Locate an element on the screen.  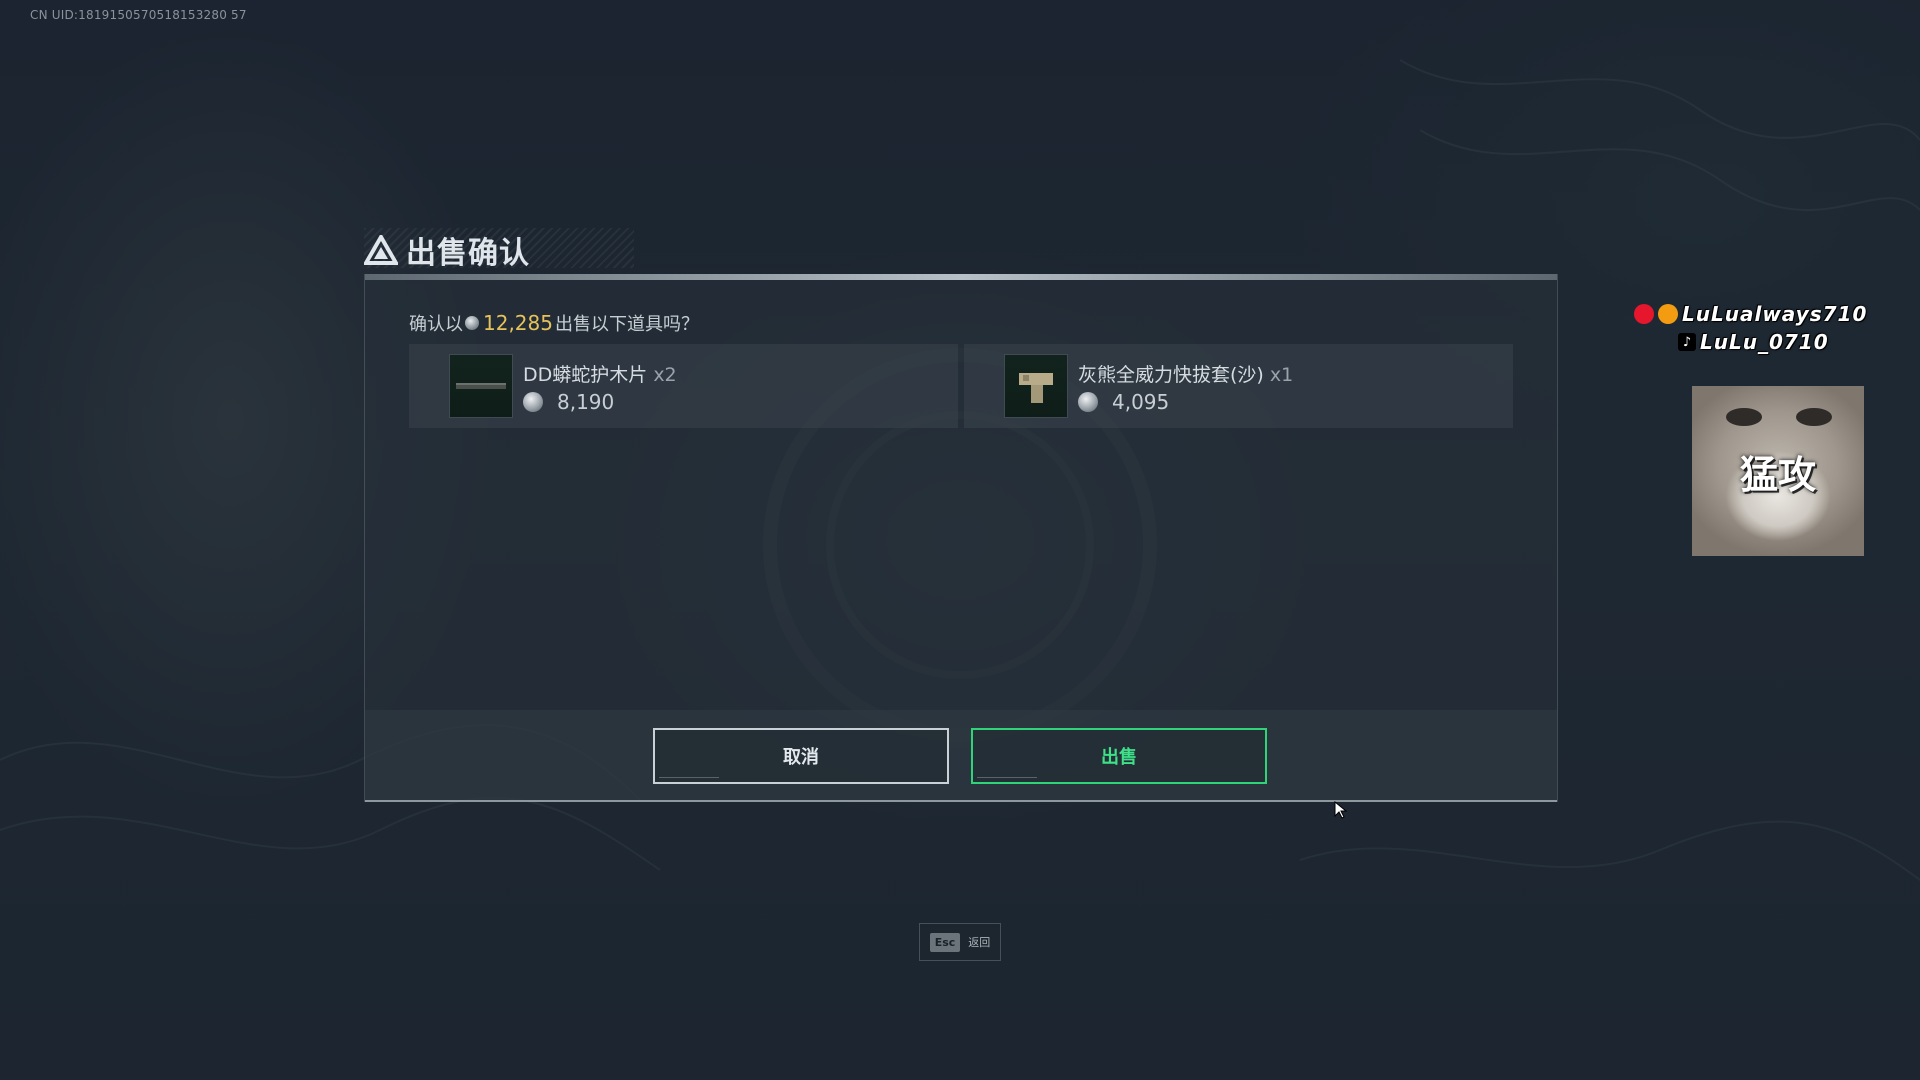
dialog-top-bar is located at coordinates (961, 277).